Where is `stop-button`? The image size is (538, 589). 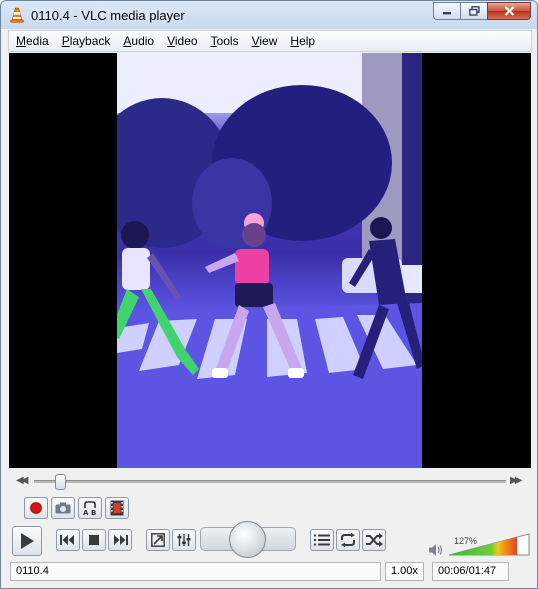 stop-button is located at coordinates (94, 540).